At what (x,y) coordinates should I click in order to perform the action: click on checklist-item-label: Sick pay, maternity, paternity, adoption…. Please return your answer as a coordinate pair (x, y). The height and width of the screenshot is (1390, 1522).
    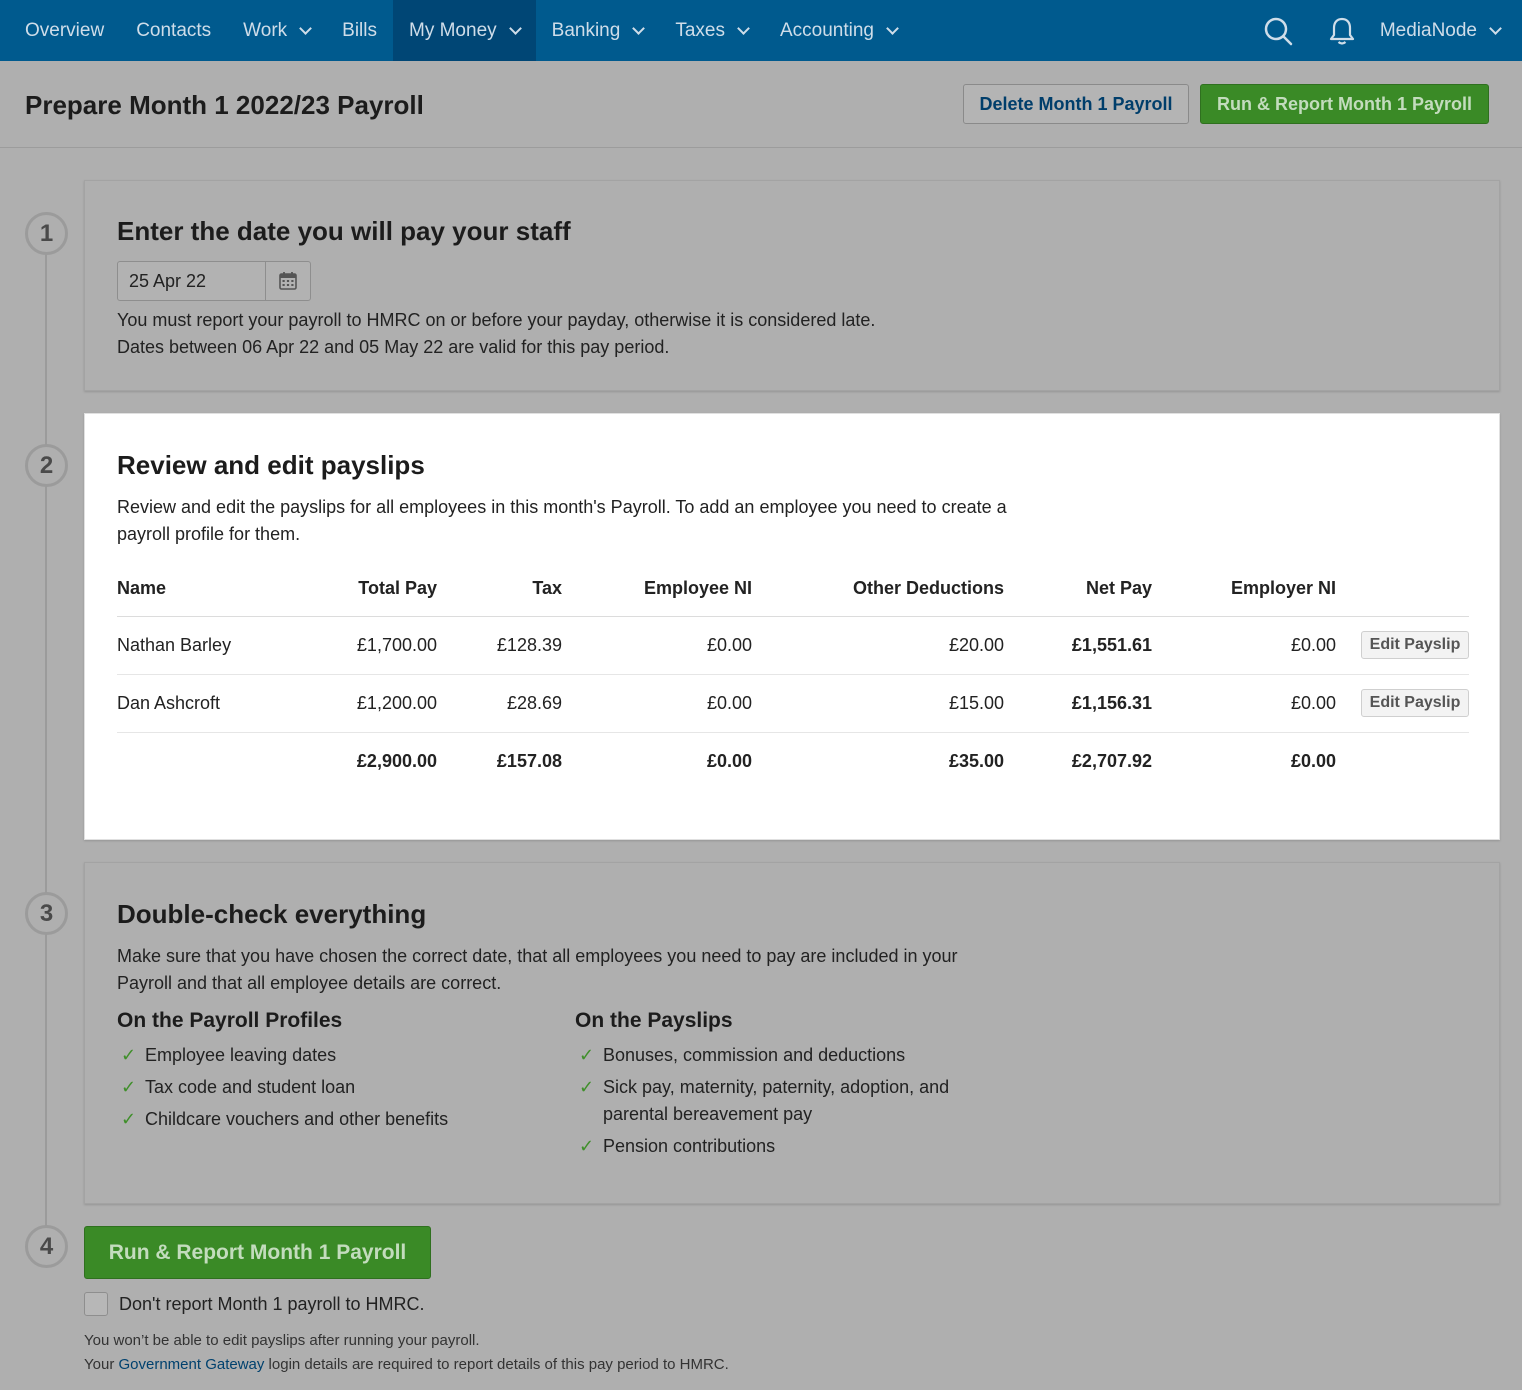
    Looking at the image, I should click on (776, 1100).